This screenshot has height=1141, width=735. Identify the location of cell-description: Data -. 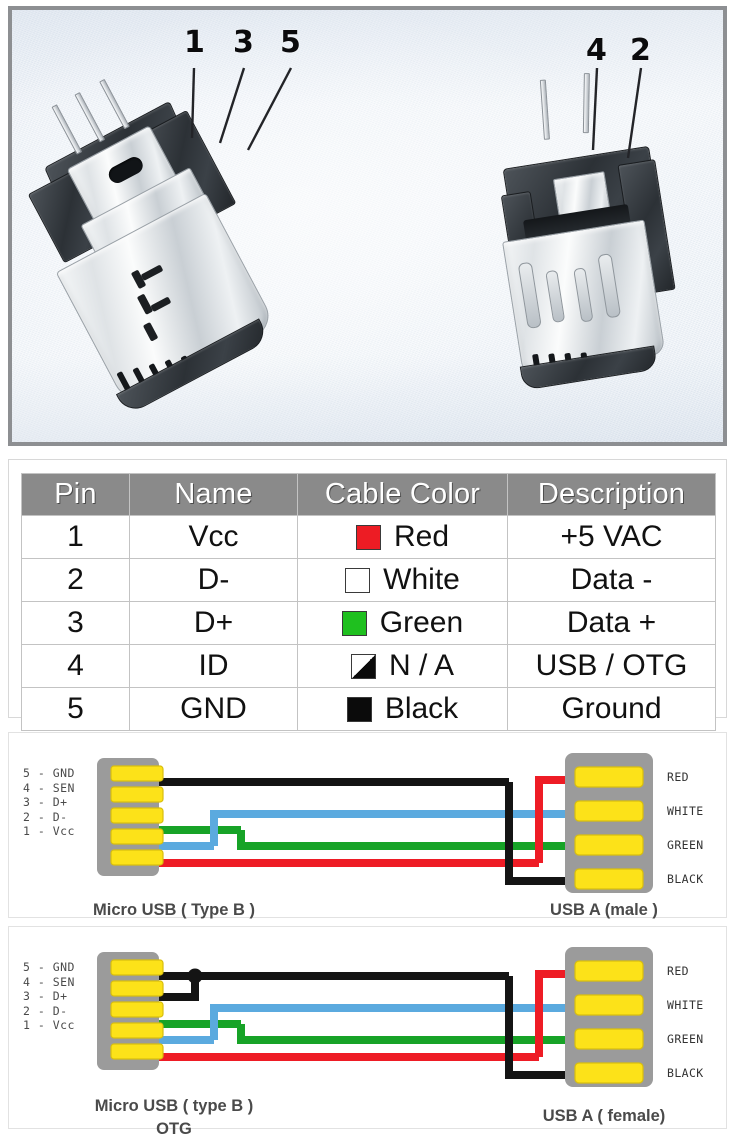
(611, 580).